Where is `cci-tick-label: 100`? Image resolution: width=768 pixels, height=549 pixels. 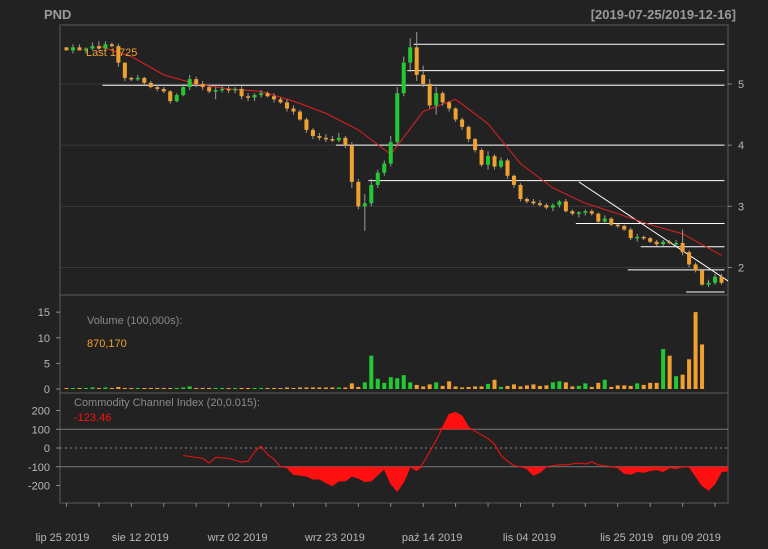 cci-tick-label: 100 is located at coordinates (41, 430).